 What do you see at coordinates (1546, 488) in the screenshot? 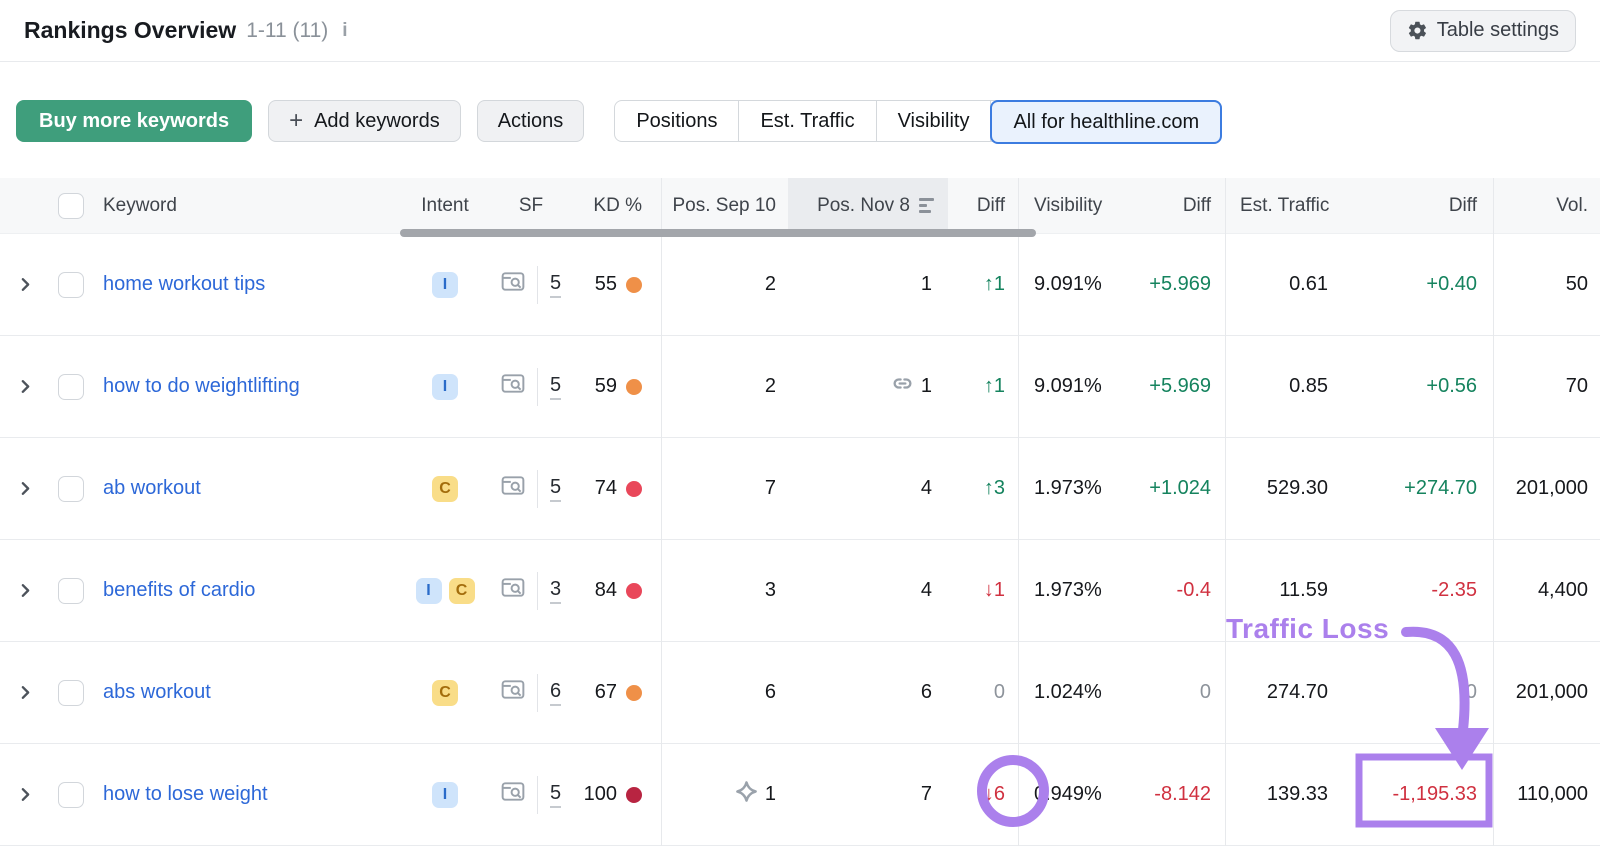
I see `volume-cell: 201,000` at bounding box center [1546, 488].